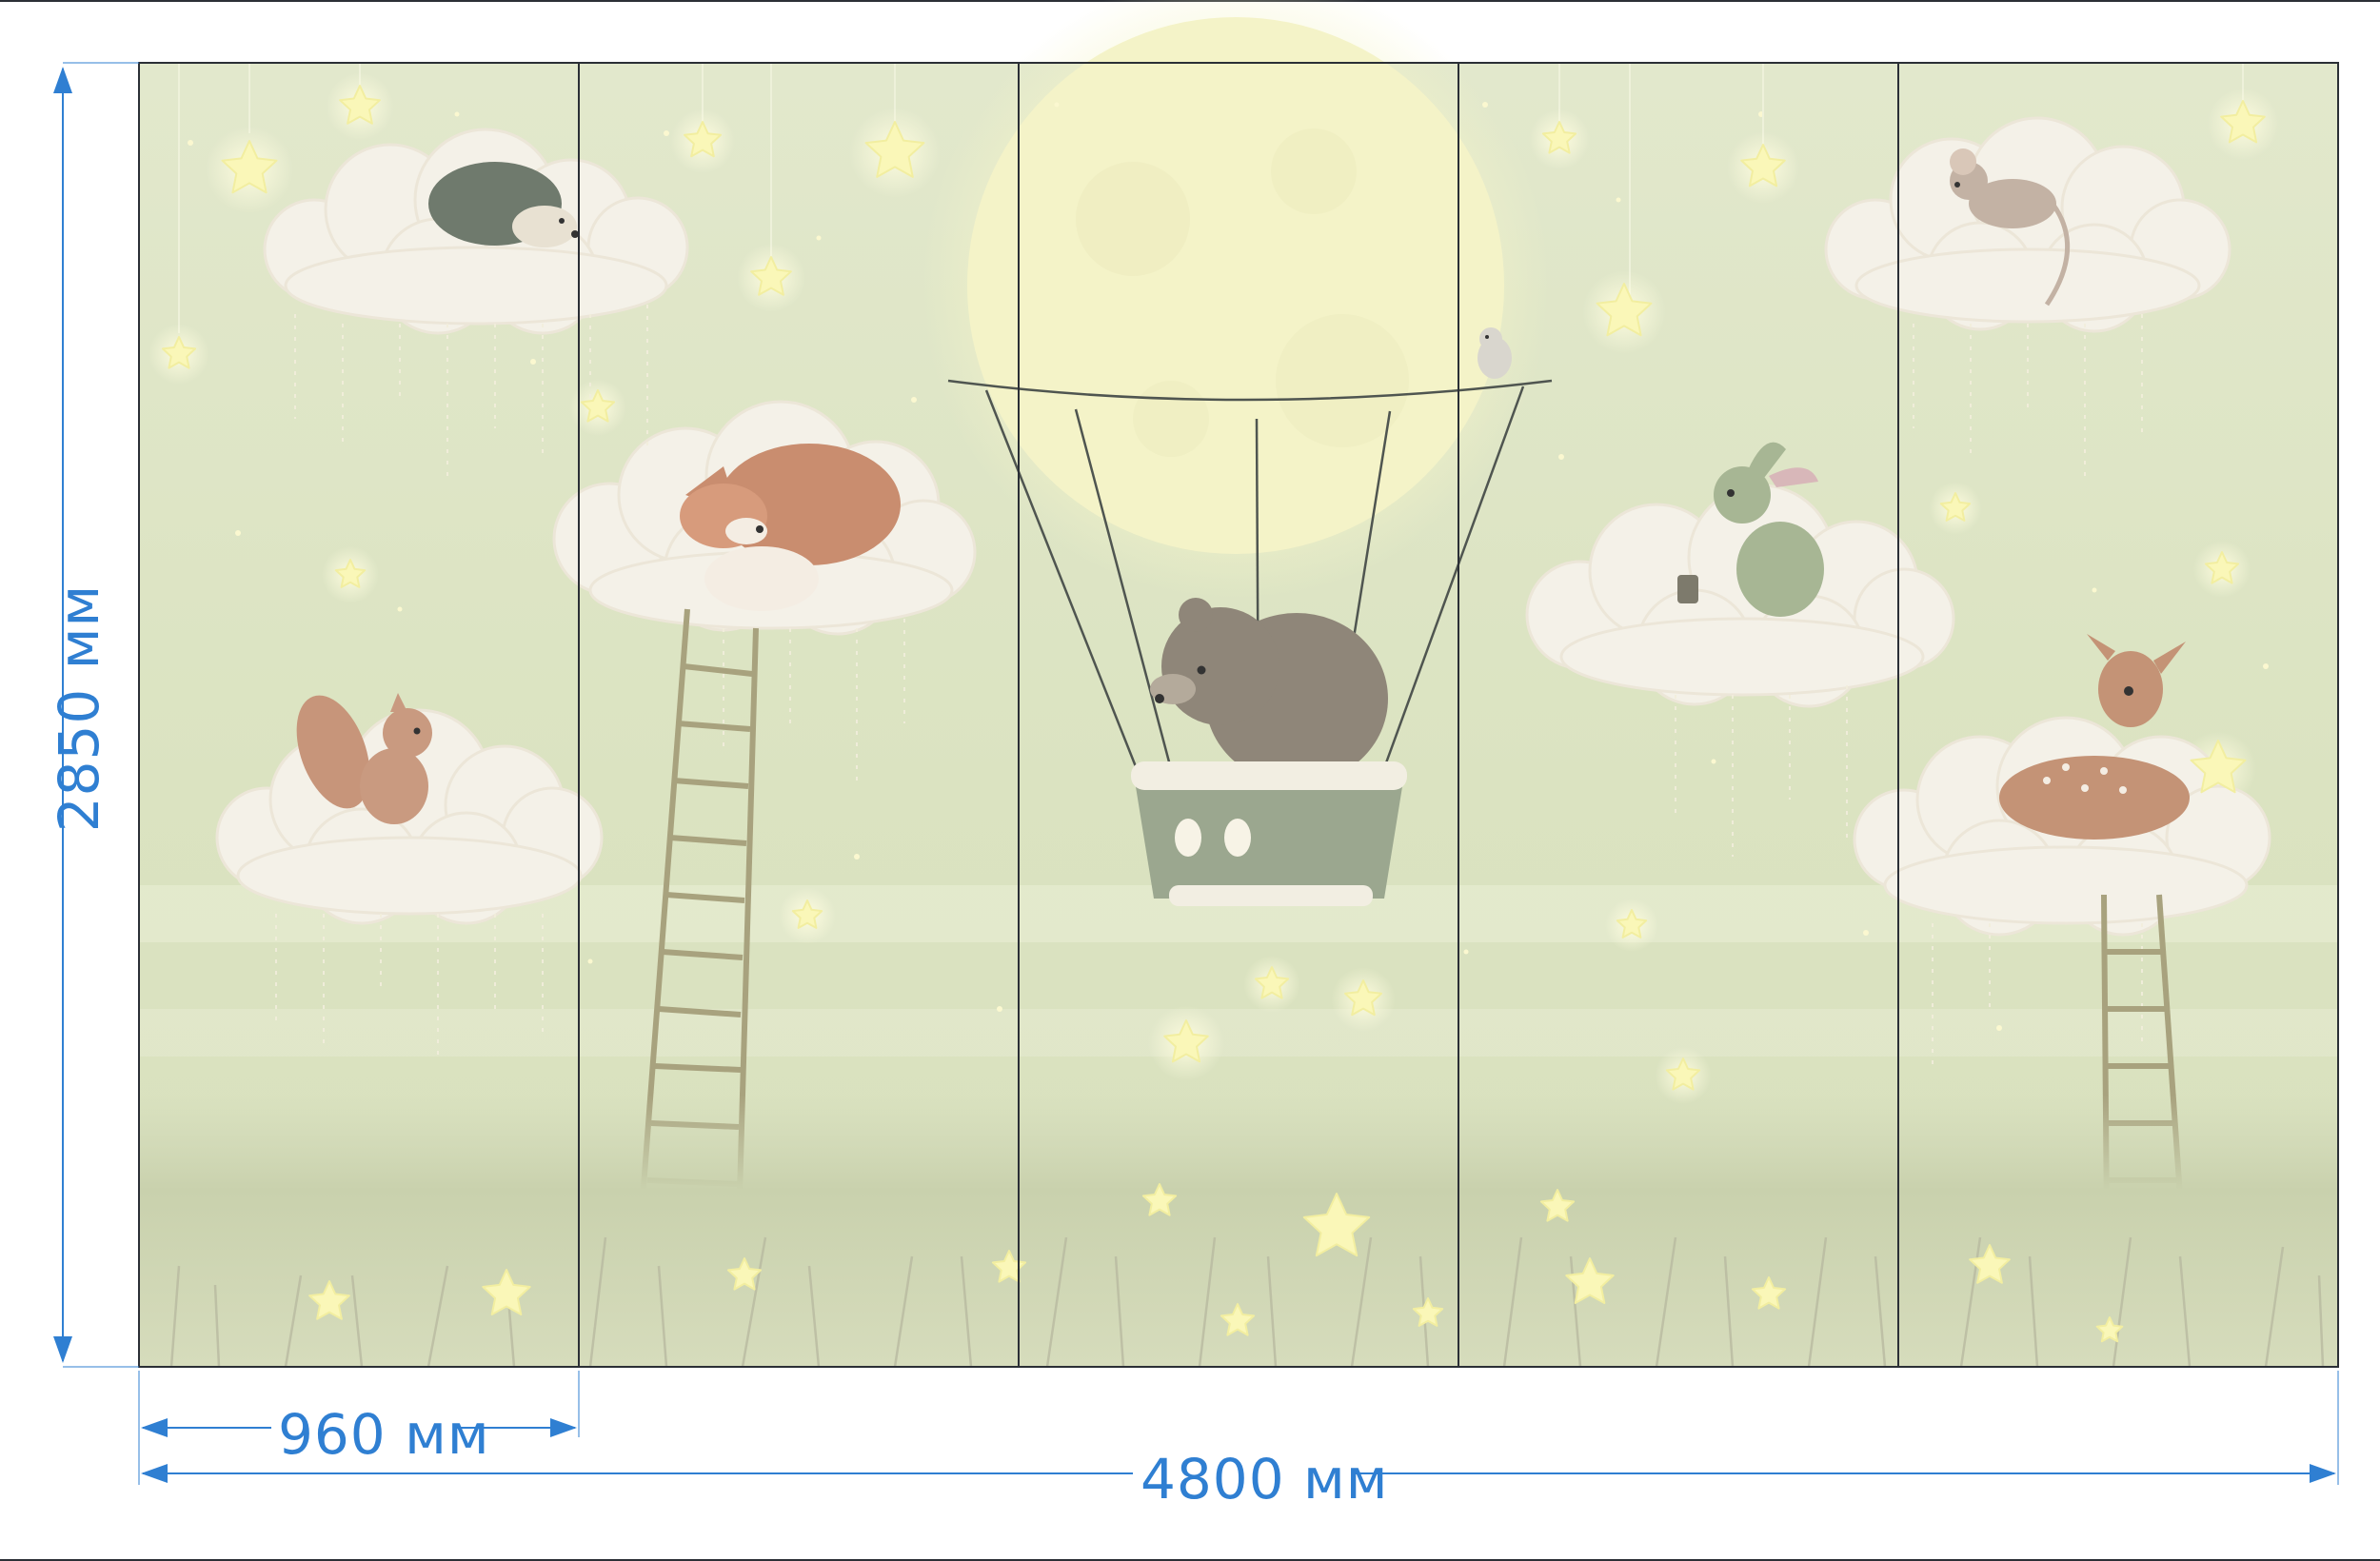  Describe the element at coordinates (1236, 300) in the screenshot. I see `moon` at that location.